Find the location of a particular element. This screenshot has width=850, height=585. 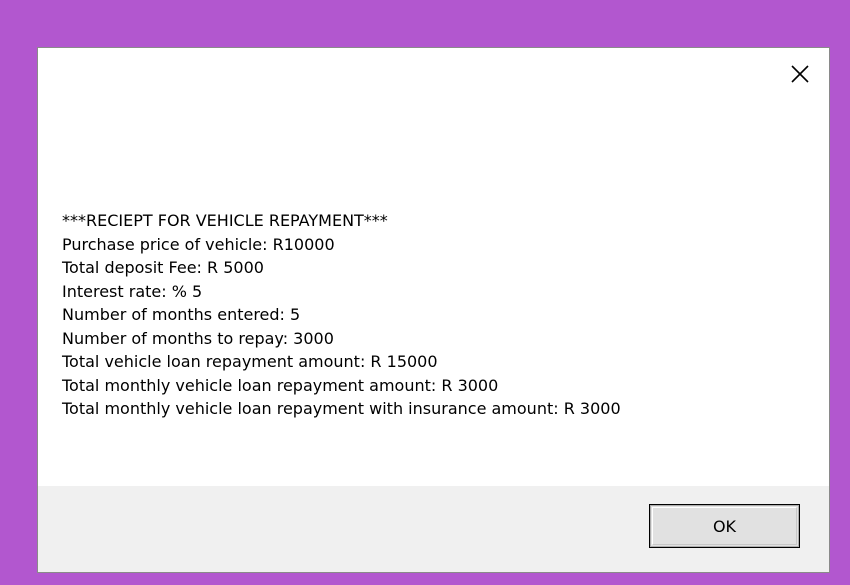

receipt-line-interest-rate: Interest rate: % 5 is located at coordinates (132, 291).